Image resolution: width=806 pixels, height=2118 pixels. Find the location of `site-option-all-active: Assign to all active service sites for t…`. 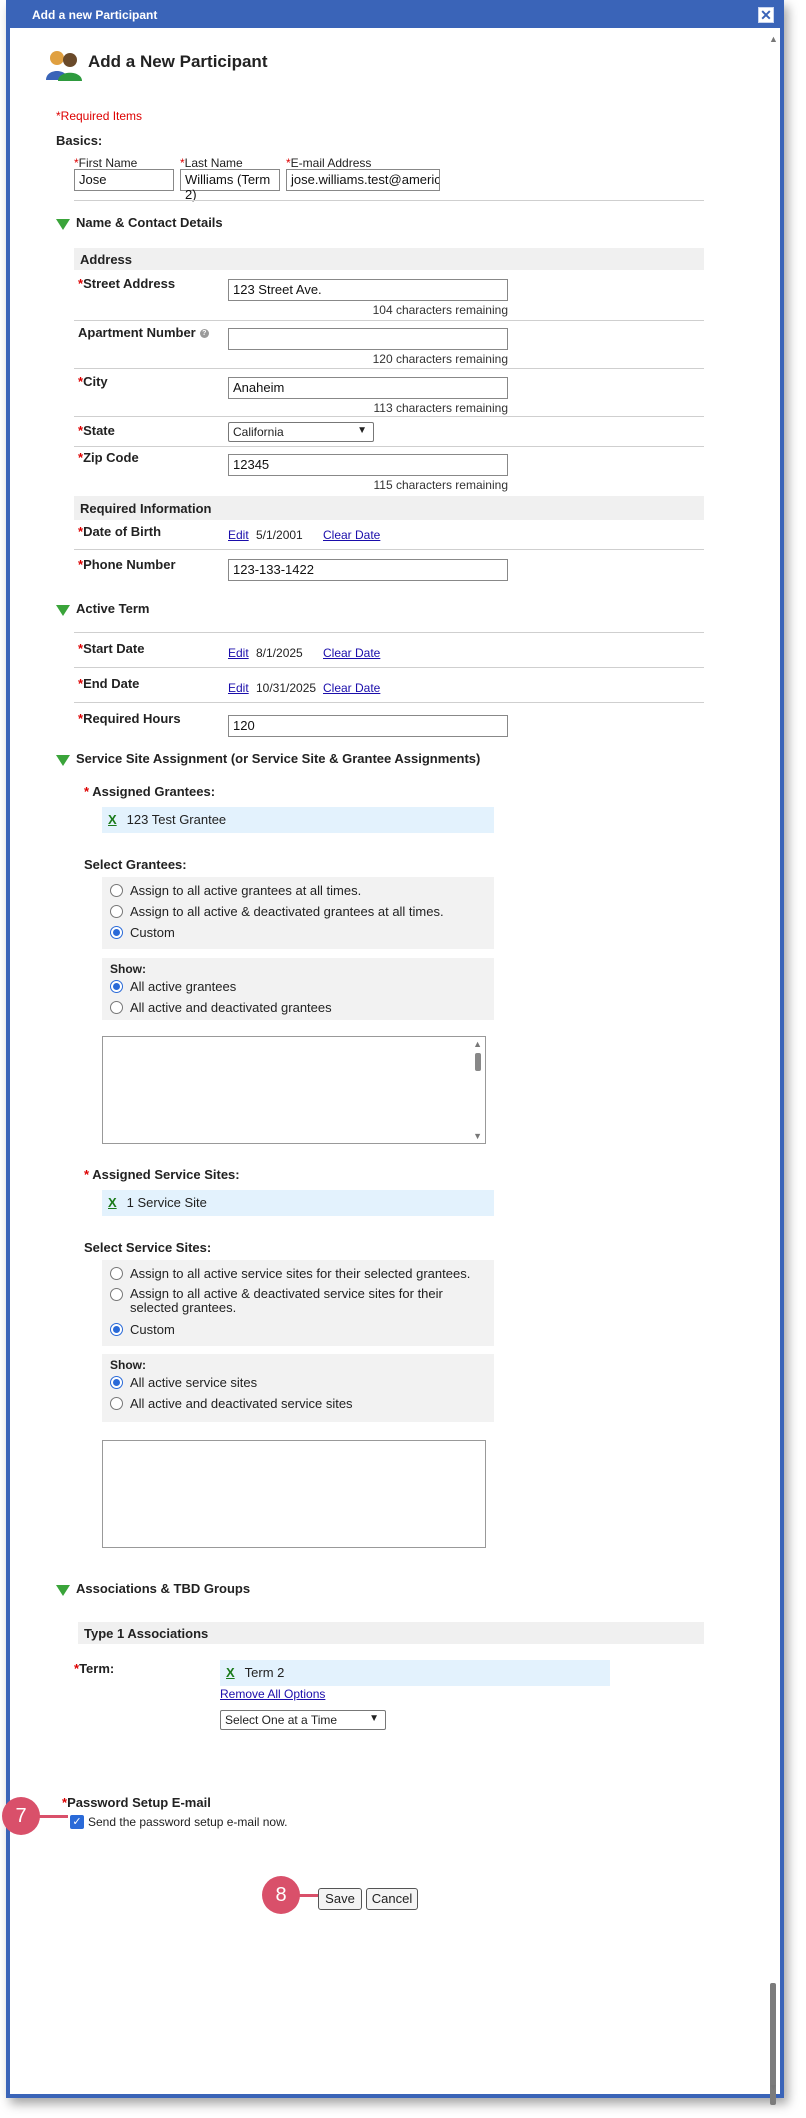

site-option-all-active: Assign to all active service sites for t… is located at coordinates (290, 1273).